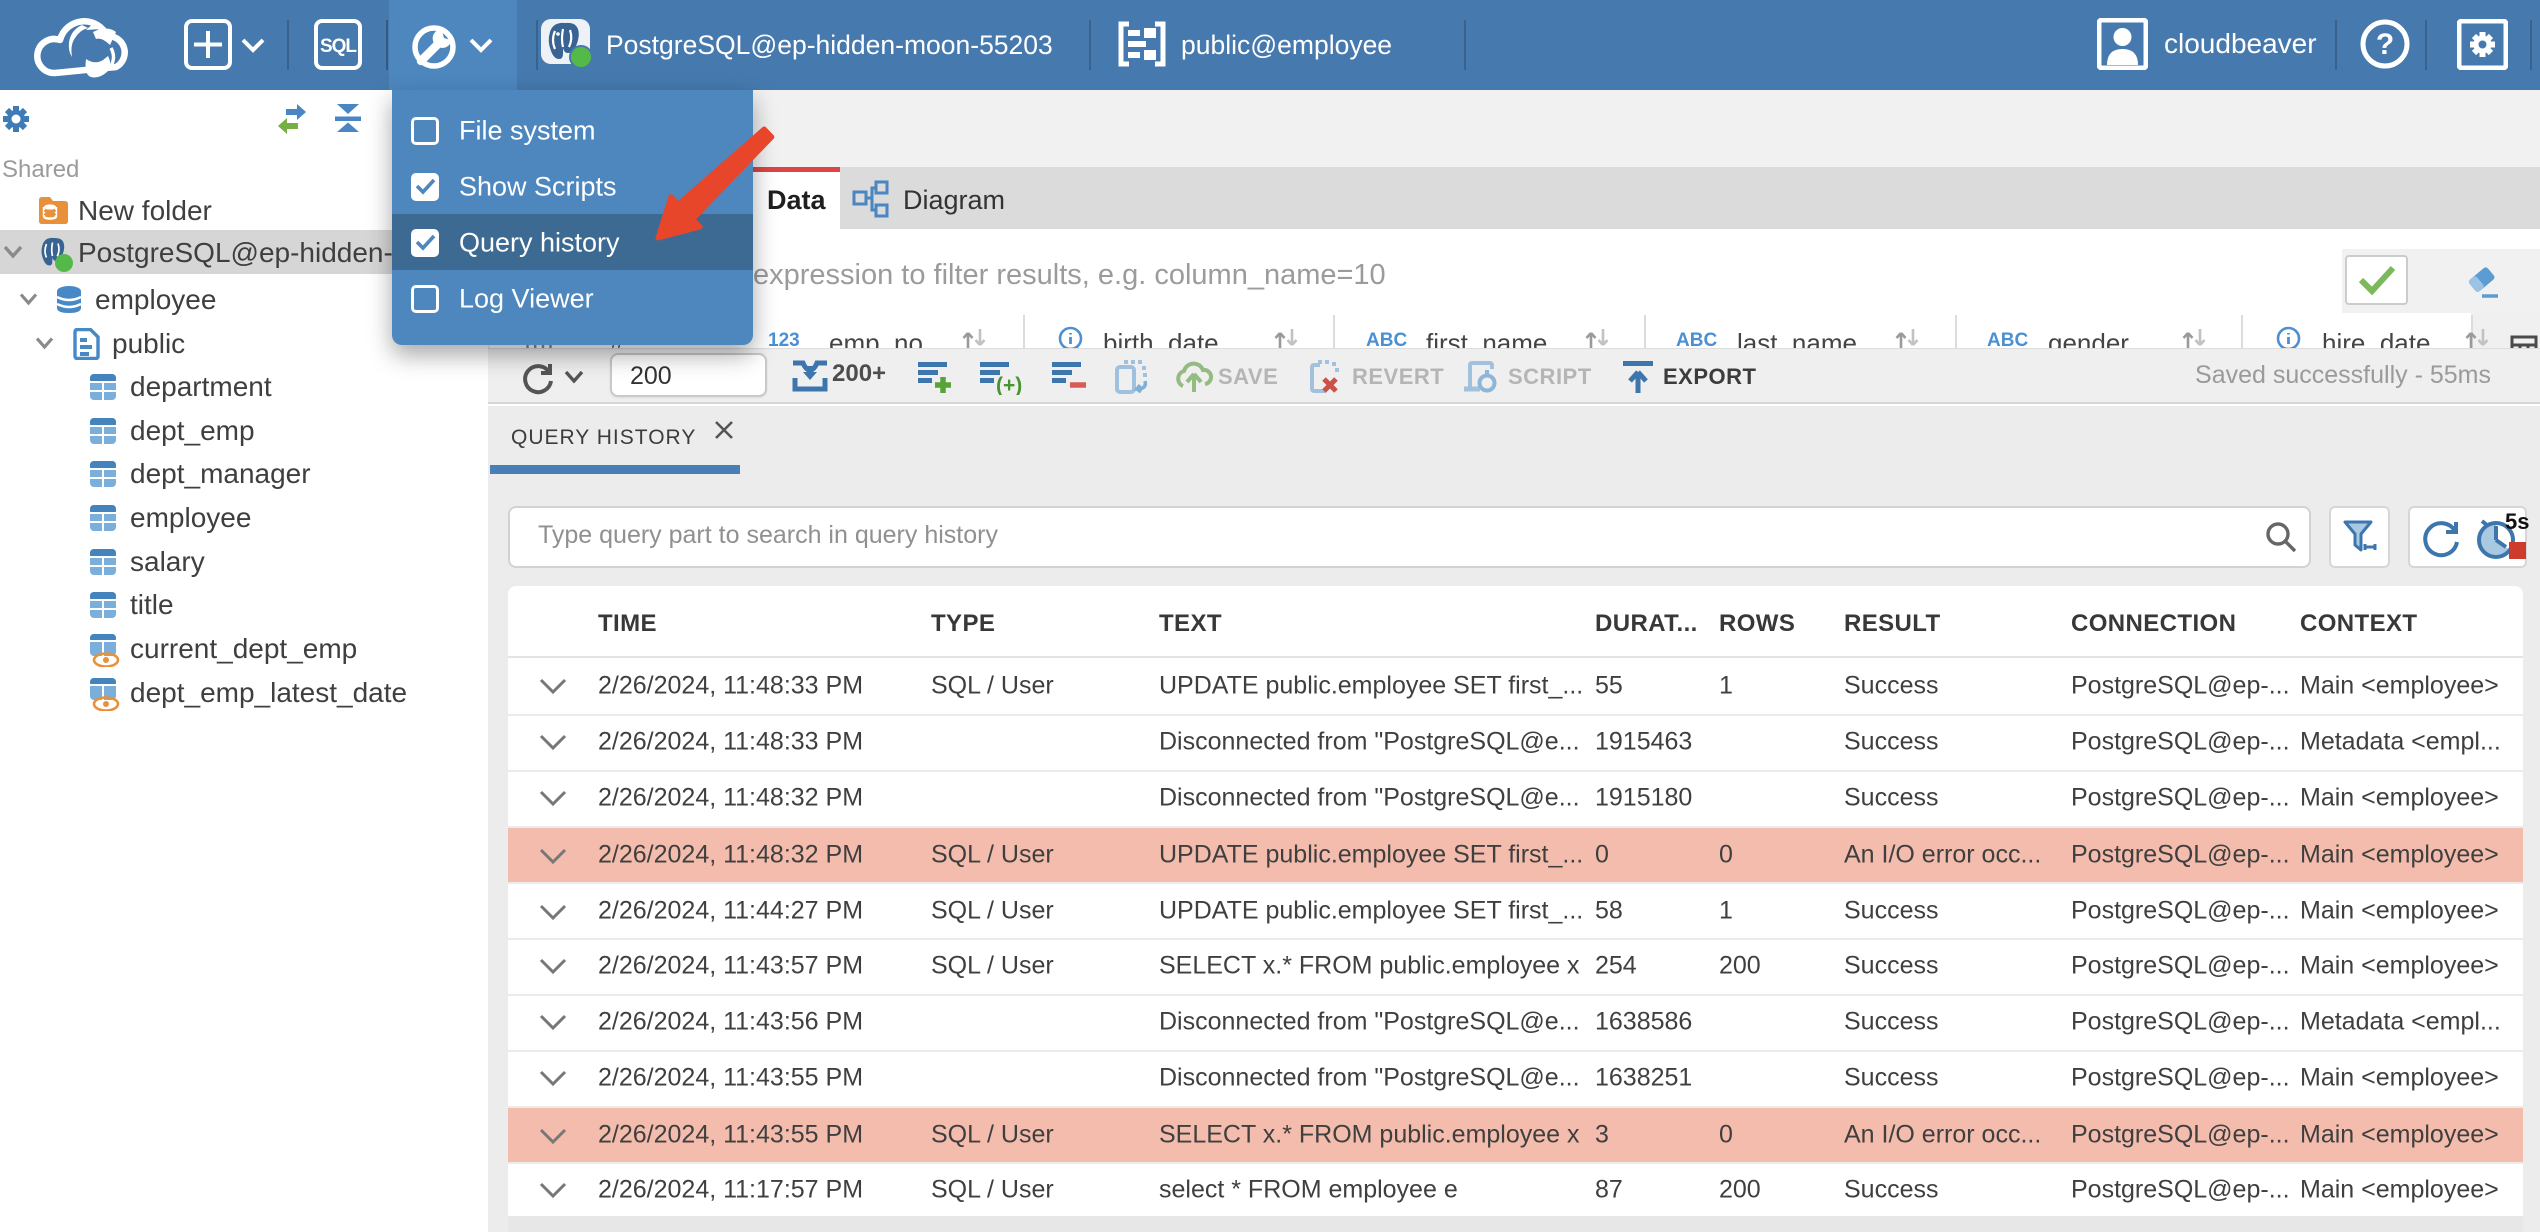 This screenshot has width=2540, height=1232. I want to click on svg-text: 5s, so click(2517, 521).